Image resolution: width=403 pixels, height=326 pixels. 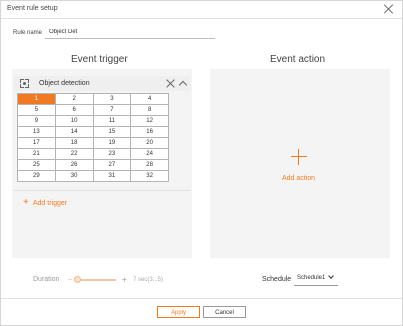 I want to click on channel-cell: 28, so click(x=149, y=165).